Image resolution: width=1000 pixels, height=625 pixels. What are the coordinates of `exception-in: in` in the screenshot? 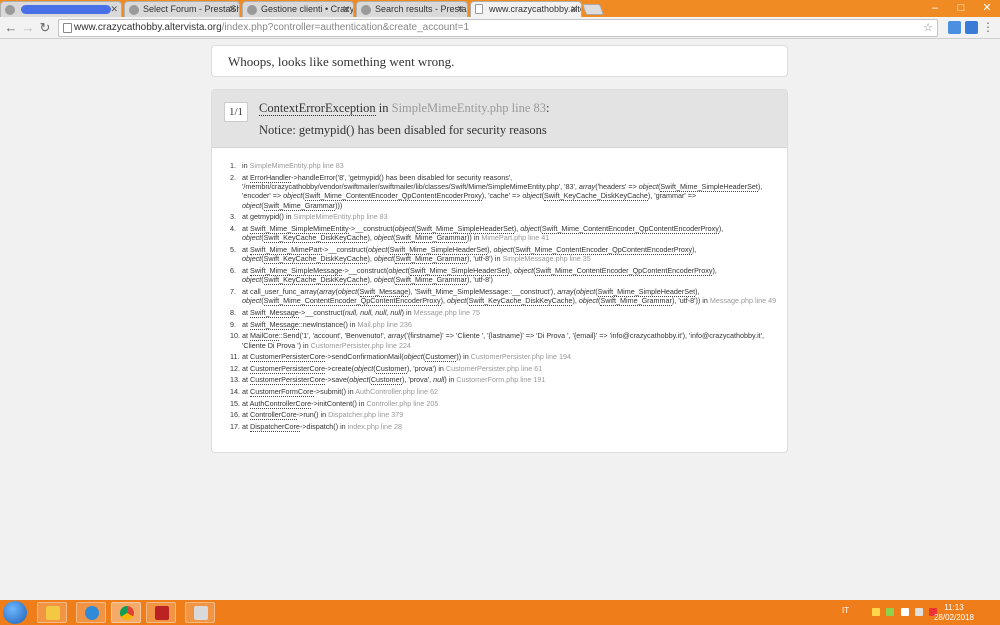 It's located at (383, 108).